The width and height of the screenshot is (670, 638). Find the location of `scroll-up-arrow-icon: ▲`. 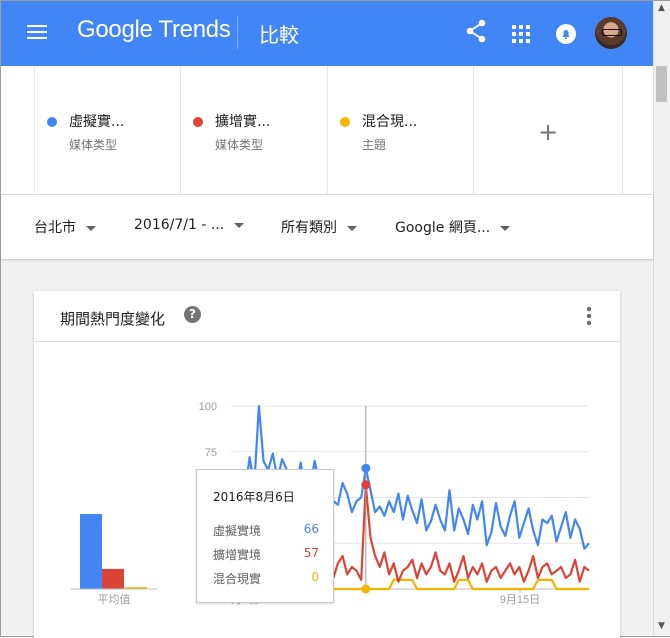

scroll-up-arrow-icon: ▲ is located at coordinates (661, 8).